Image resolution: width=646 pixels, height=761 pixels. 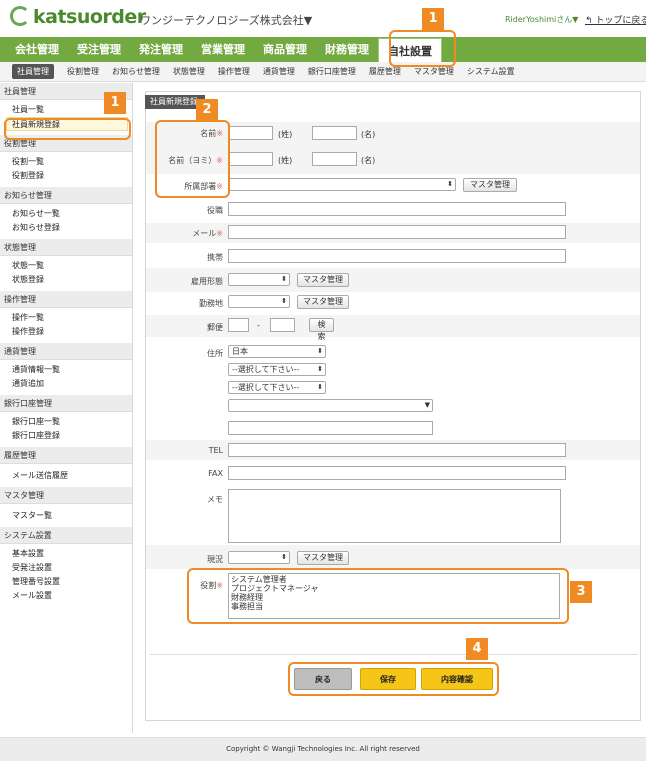 What do you see at coordinates (490, 185) in the screenshot?
I see `dept-master-button: マスタ管理` at bounding box center [490, 185].